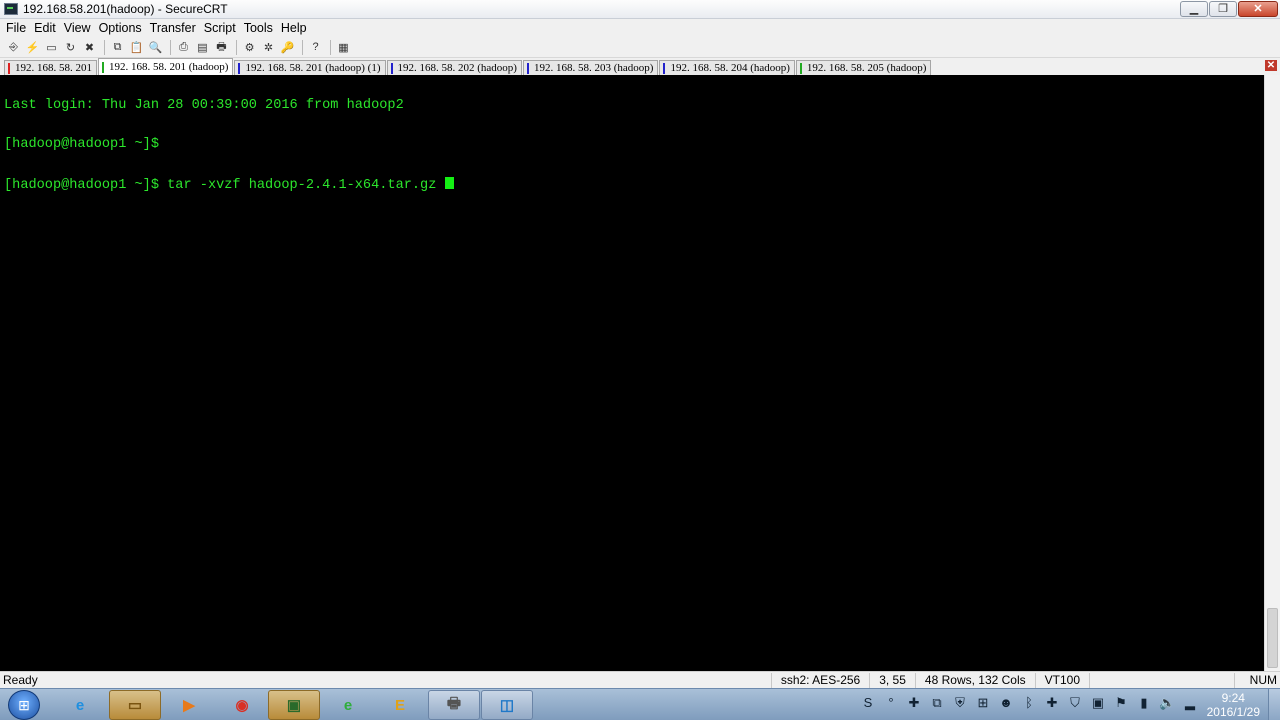  Describe the element at coordinates (1274, 704) in the screenshot. I see `show-desktop-button` at that location.